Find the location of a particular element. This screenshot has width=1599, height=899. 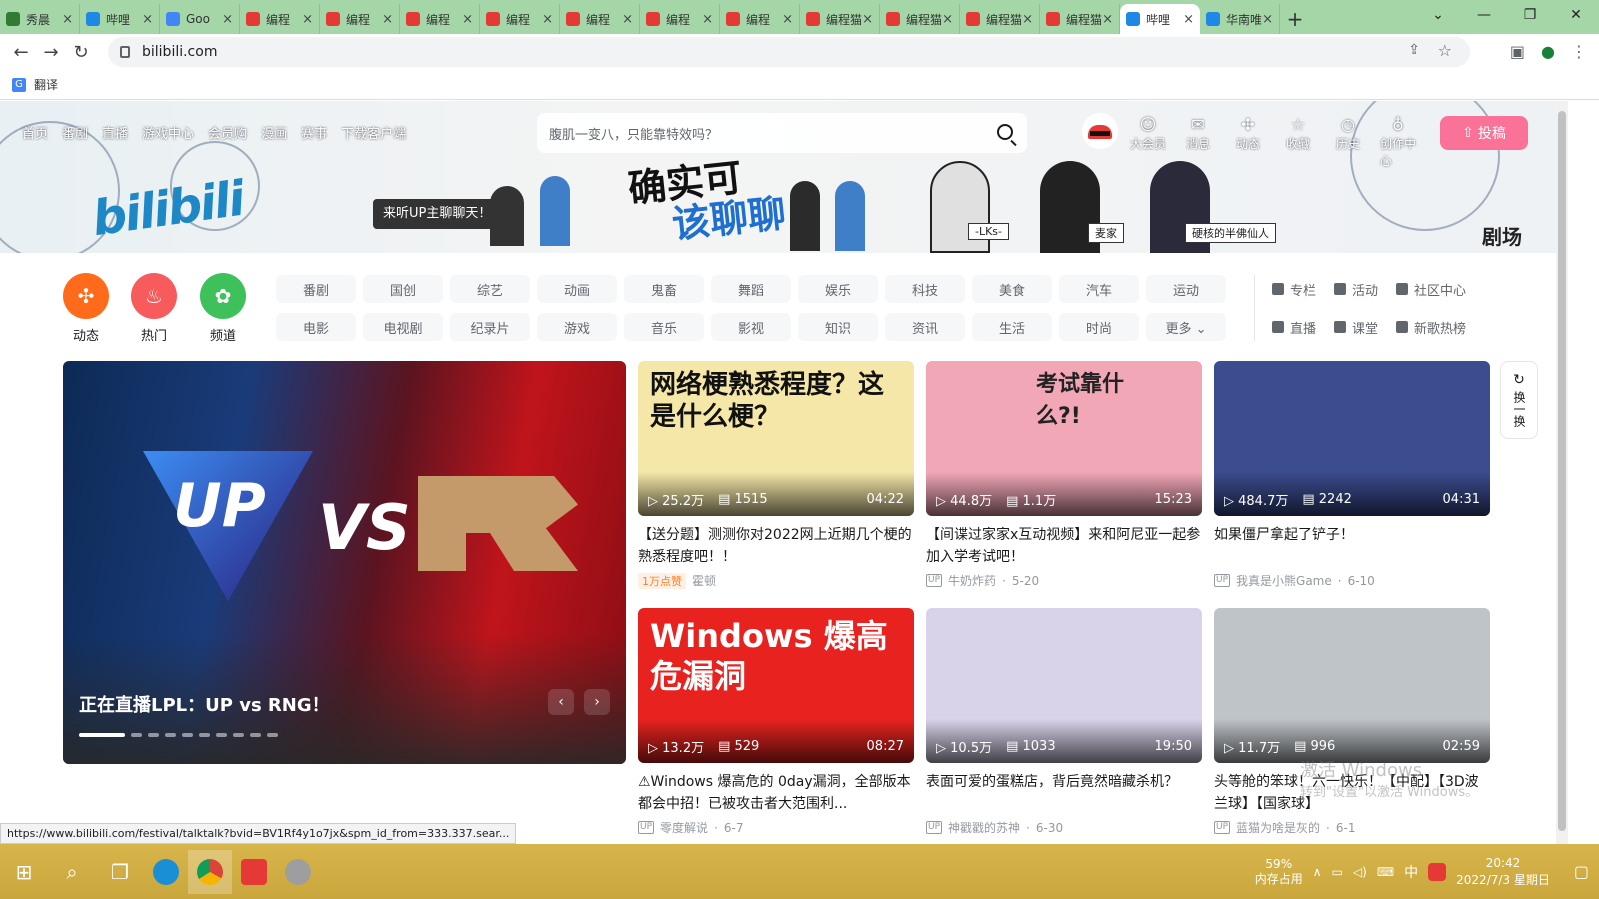

page-scrollbar is located at coordinates (1562, 472).